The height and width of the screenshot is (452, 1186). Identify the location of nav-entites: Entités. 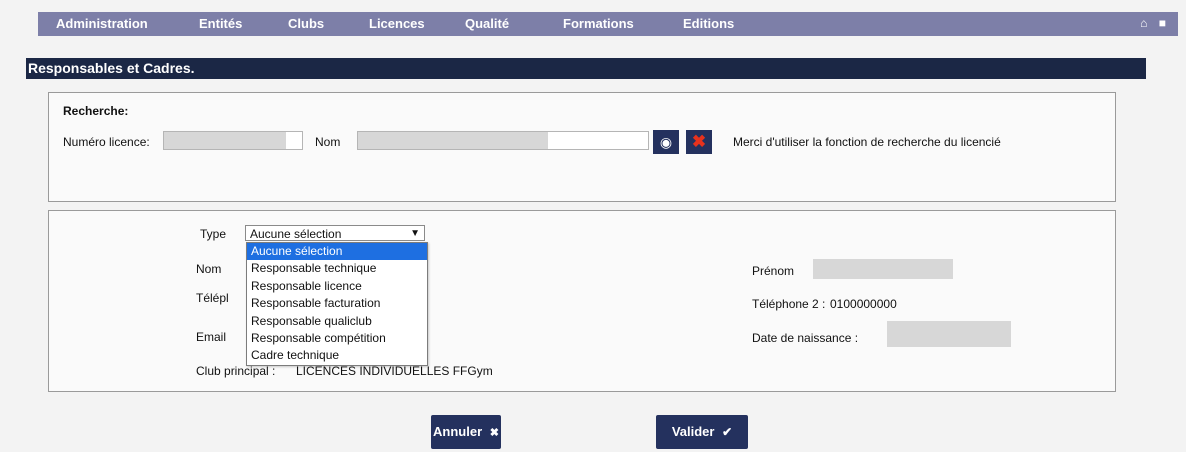
(220, 23).